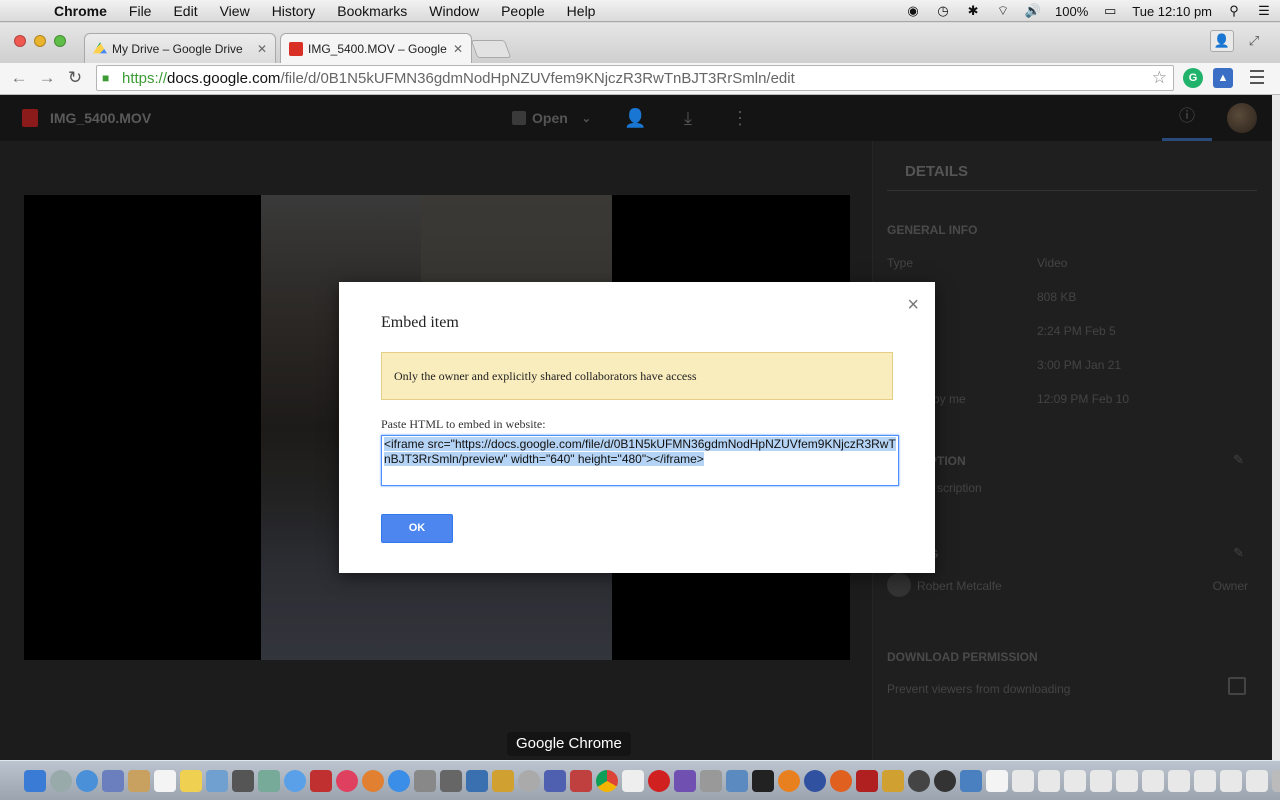 The height and width of the screenshot is (800, 1280). What do you see at coordinates (913, 11) in the screenshot?
I see `record-icon: ◉` at bounding box center [913, 11].